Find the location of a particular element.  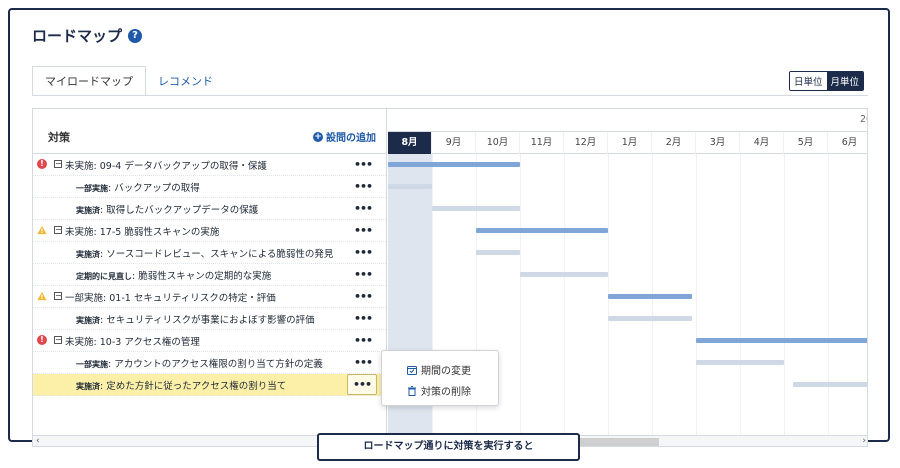

measure-name: : 10-3 アクセス権の管理 is located at coordinates (146, 342).